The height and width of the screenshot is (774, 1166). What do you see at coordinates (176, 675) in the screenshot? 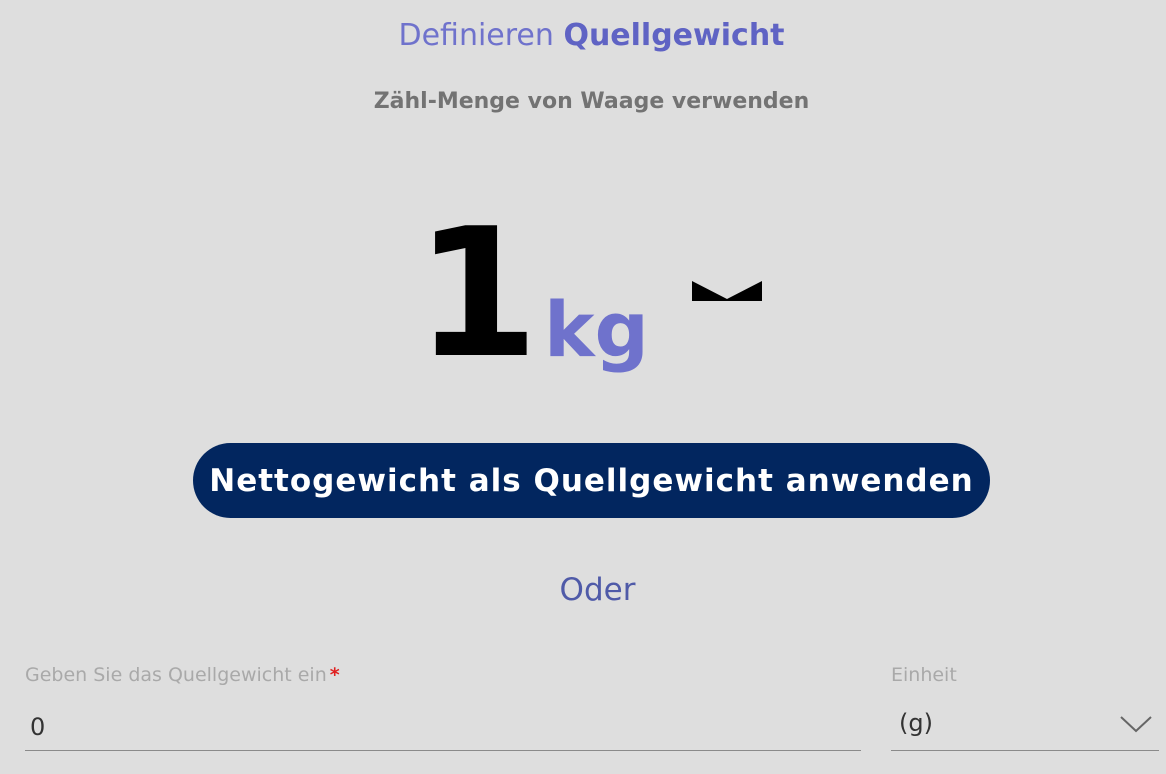
I see `source-weight-label-text: Geben Sie das Quellgewicht ein` at bounding box center [176, 675].